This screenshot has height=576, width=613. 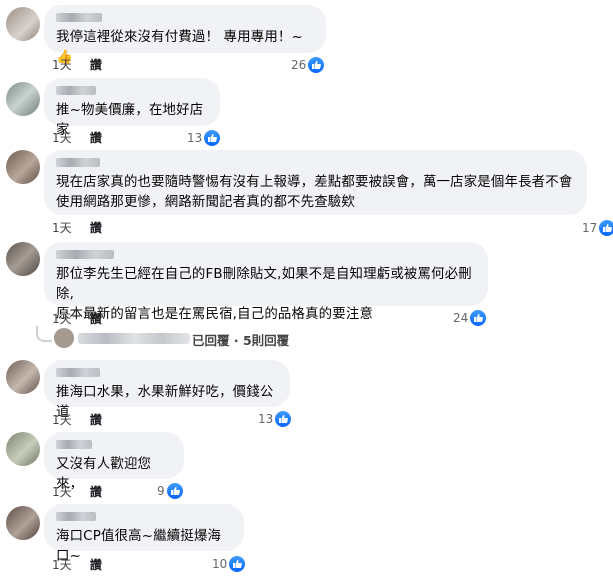 I want to click on comment-bubble: 推~物美價廉，在地好店家, so click(x=132, y=108).